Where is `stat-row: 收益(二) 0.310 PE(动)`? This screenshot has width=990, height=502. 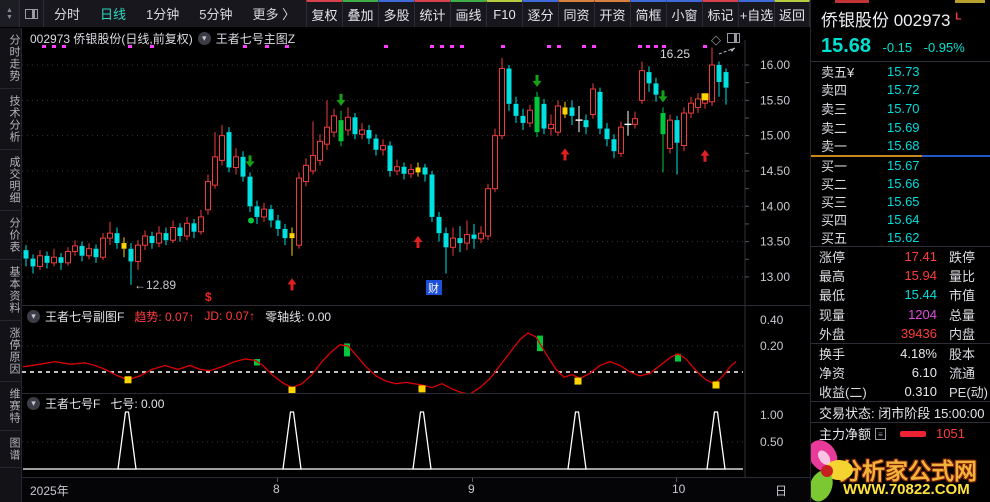
stat-row: 收益(二) 0.310 PE(动) is located at coordinates (904, 392).